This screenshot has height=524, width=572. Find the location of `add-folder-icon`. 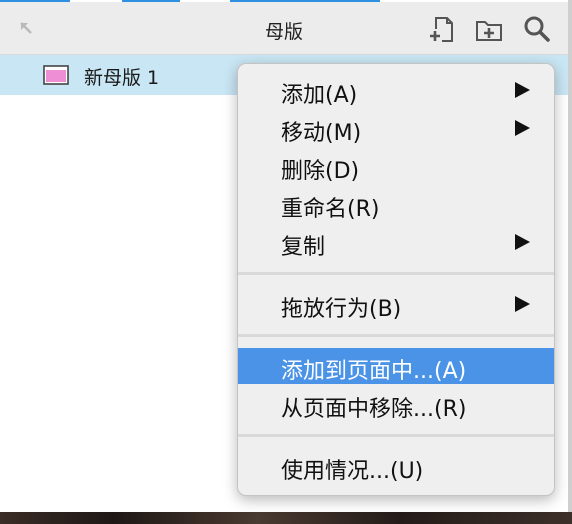

add-folder-icon is located at coordinates (489, 29).